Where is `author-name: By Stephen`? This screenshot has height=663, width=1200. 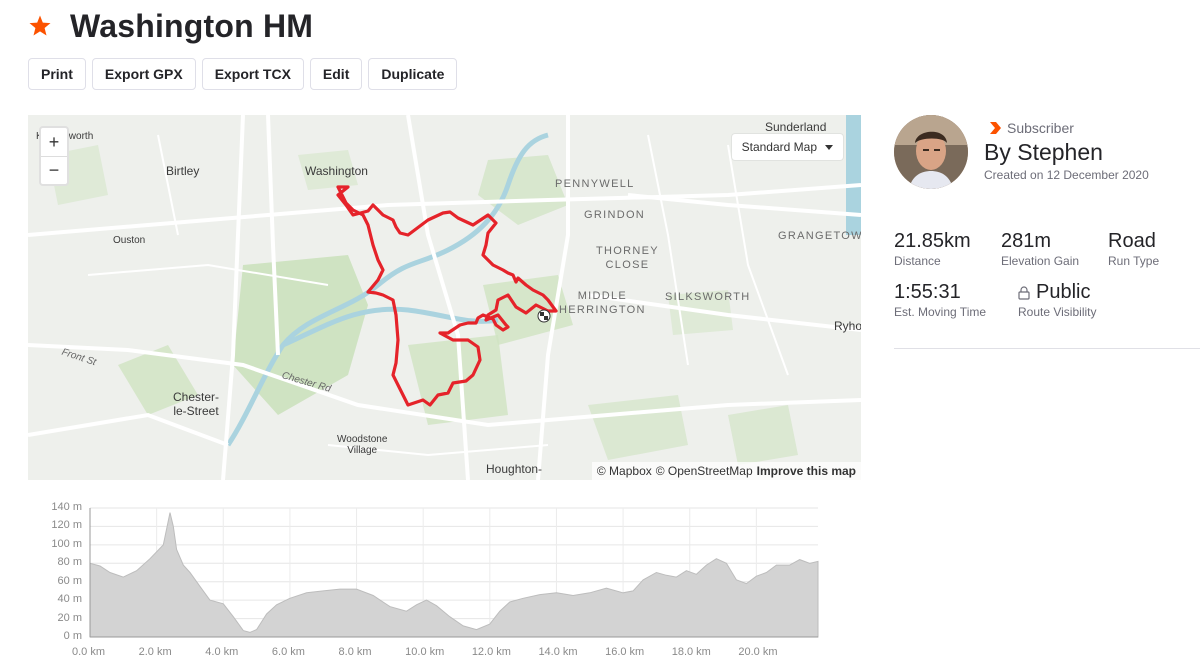 author-name: By Stephen is located at coordinates (1043, 152).